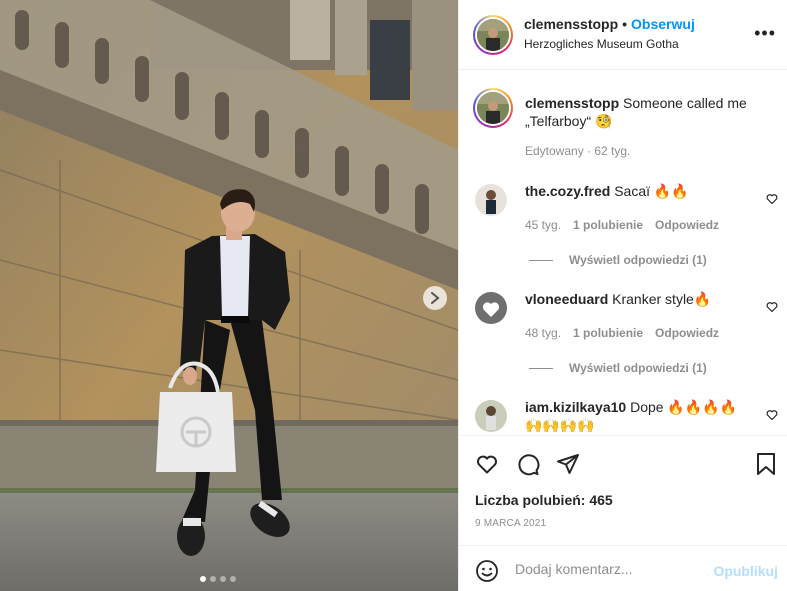 The image size is (787, 591). I want to click on comment-icon, so click(529, 465).